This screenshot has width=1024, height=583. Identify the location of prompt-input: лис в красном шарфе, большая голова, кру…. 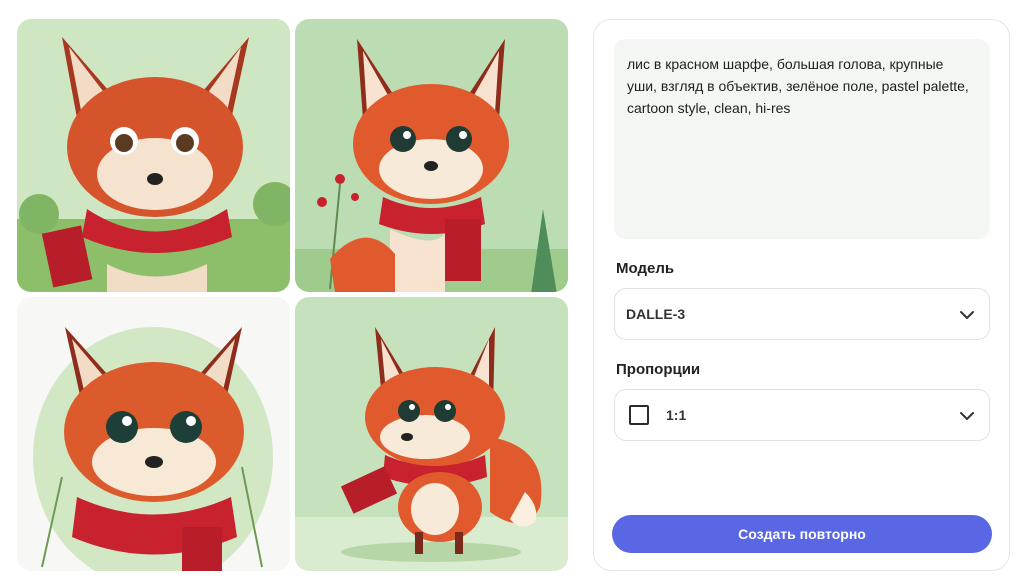
(802, 139).